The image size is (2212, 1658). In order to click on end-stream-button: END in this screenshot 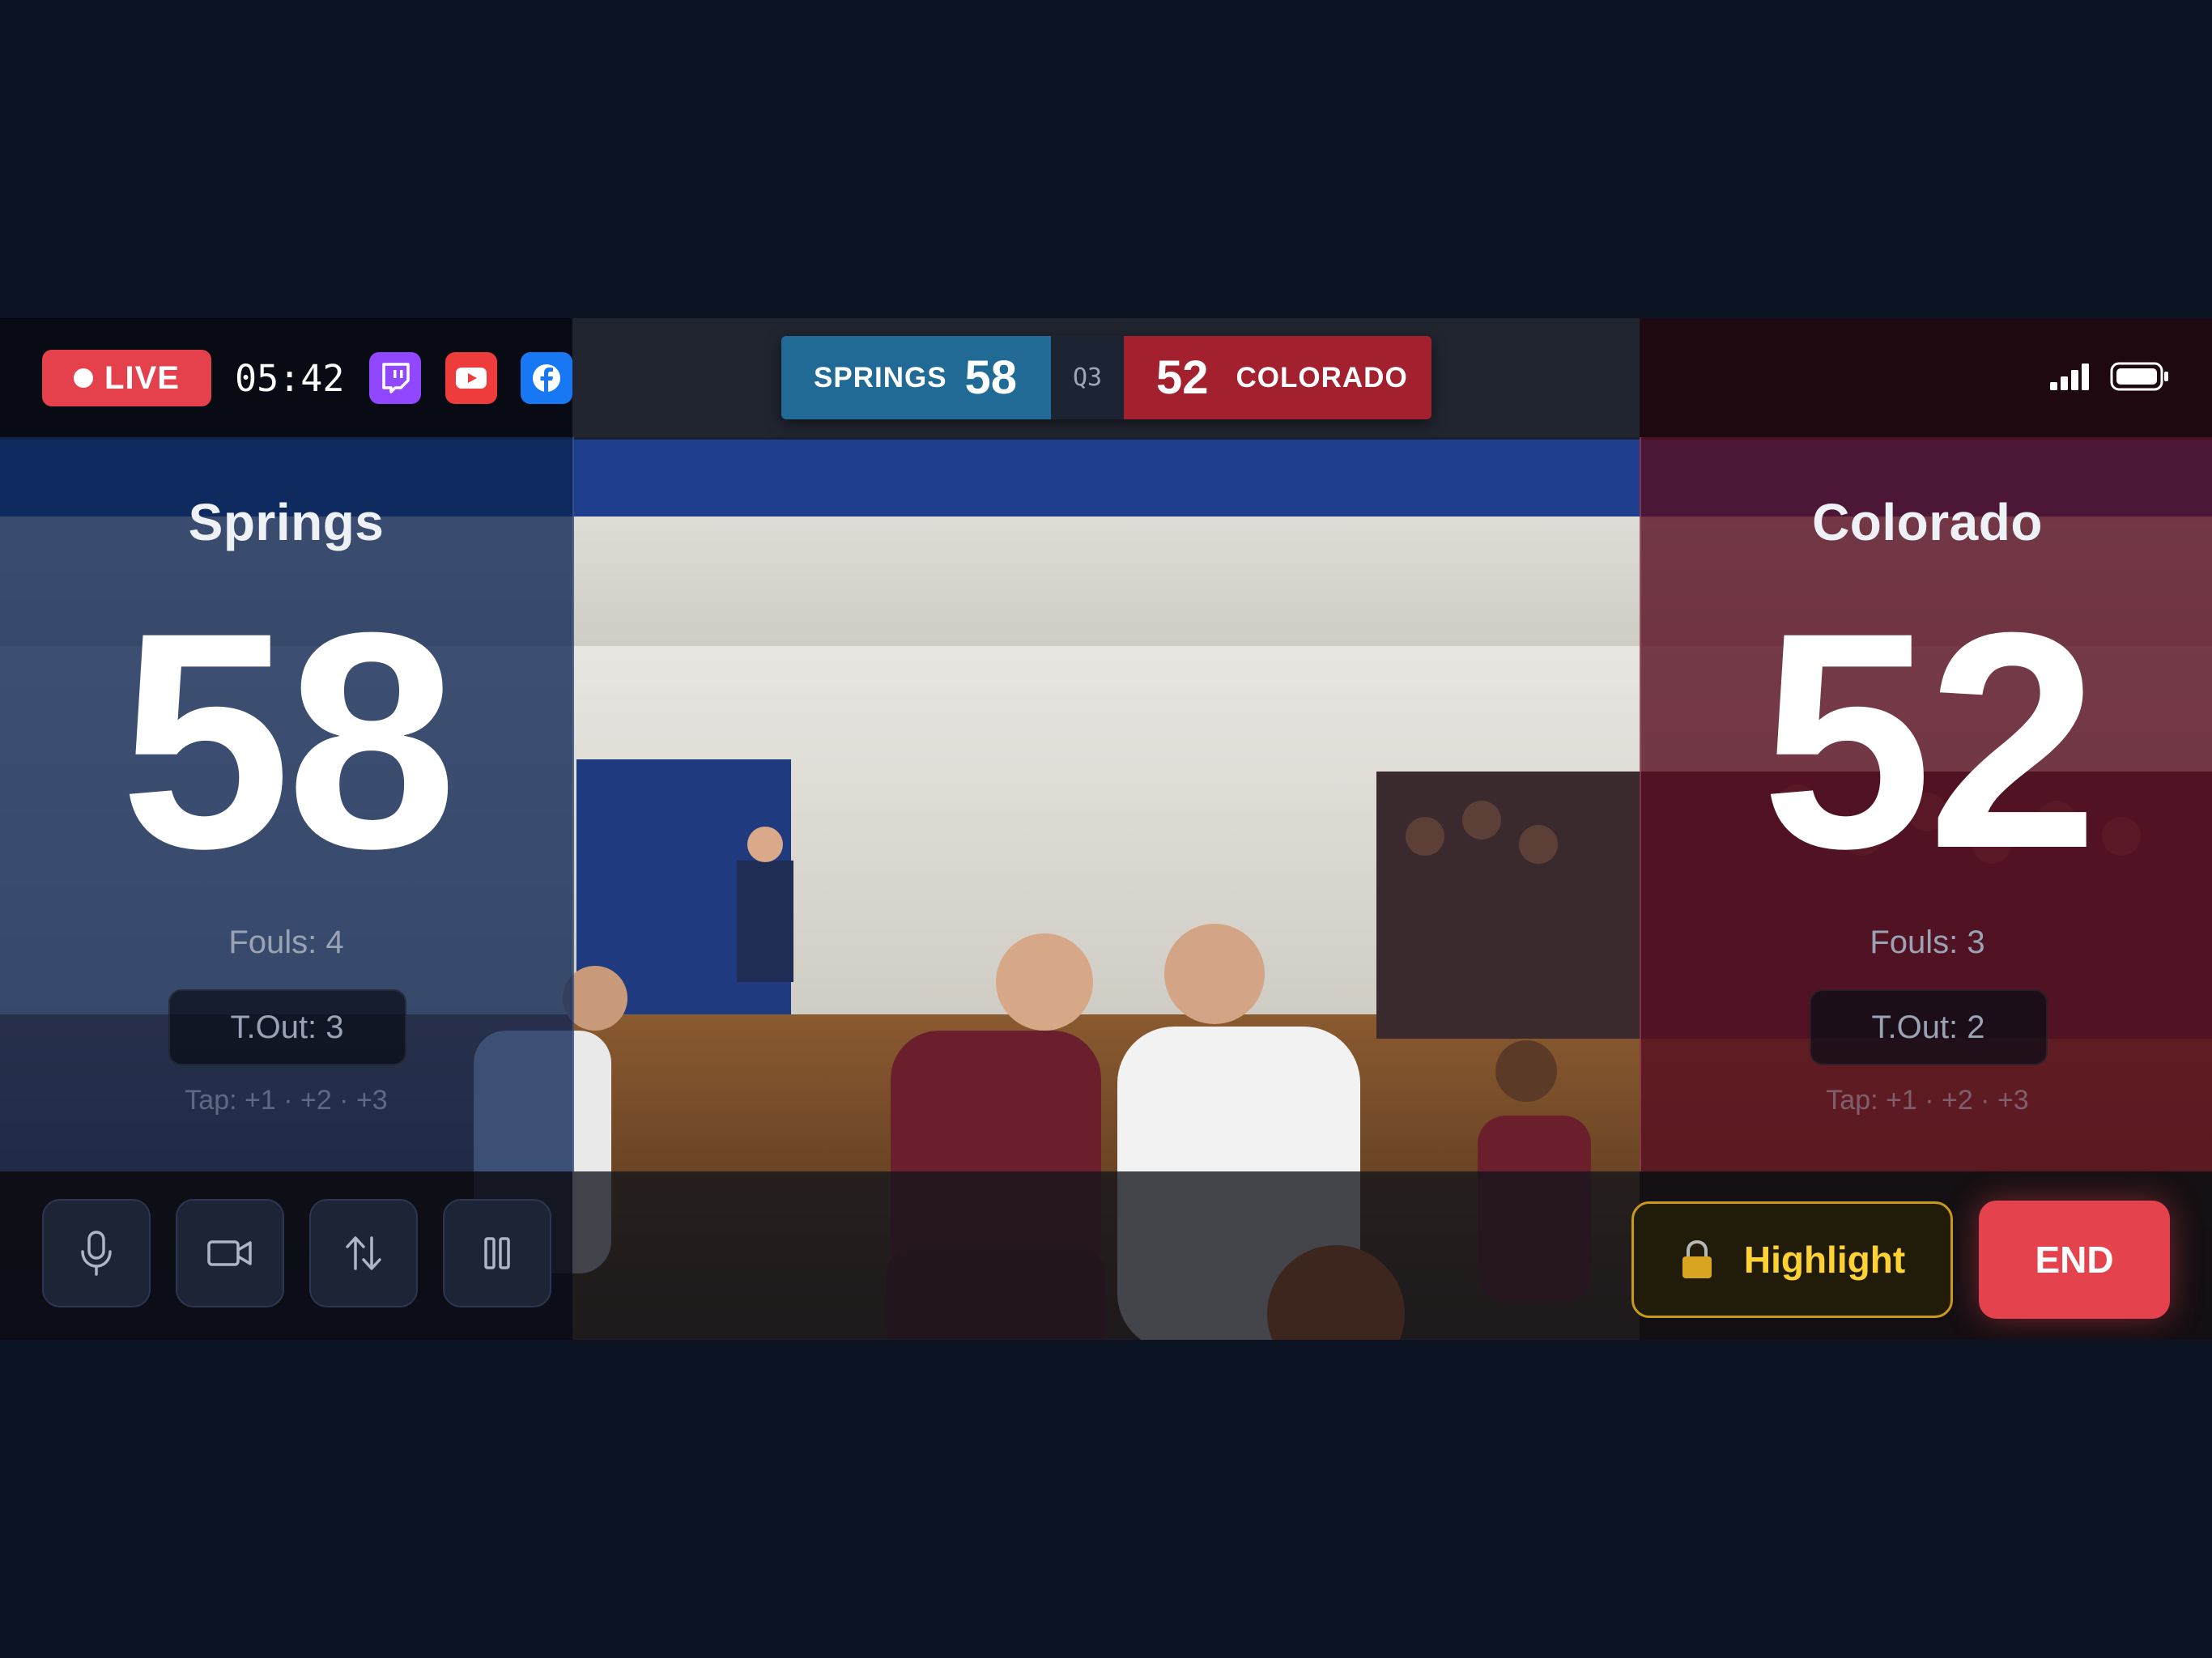, I will do `click(2075, 1260)`.